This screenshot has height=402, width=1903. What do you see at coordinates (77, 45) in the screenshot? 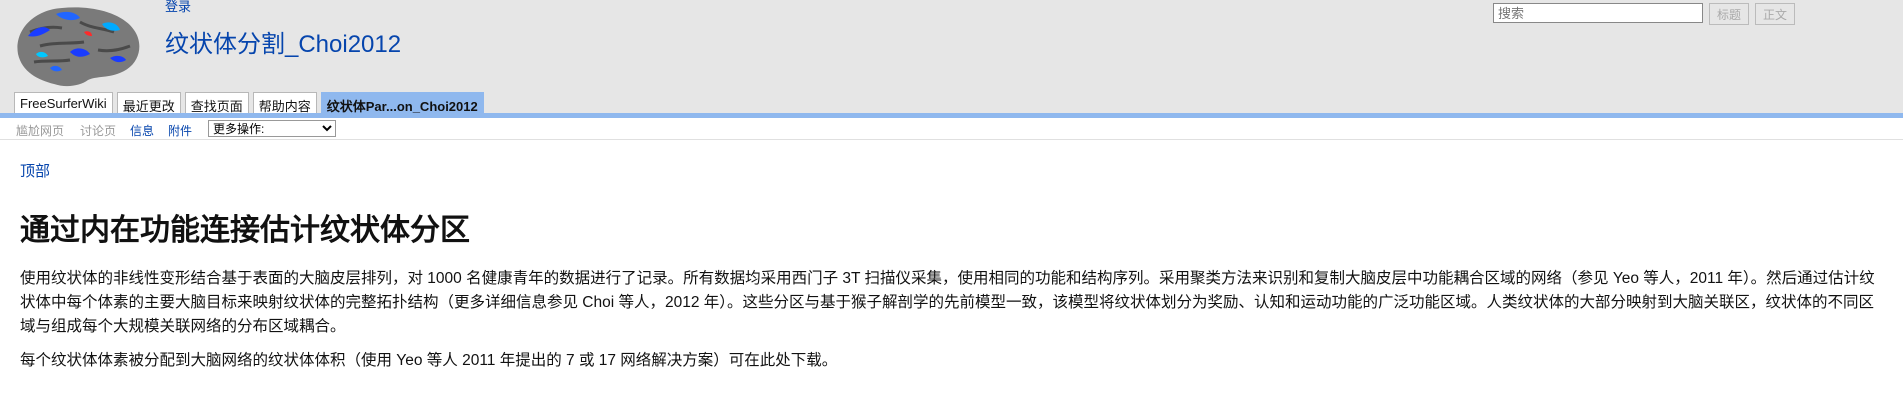
I see `brain-logo` at bounding box center [77, 45].